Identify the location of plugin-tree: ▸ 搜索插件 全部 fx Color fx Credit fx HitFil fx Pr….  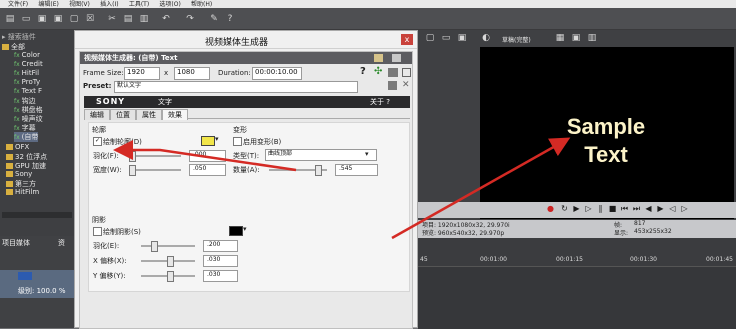
(37, 133).